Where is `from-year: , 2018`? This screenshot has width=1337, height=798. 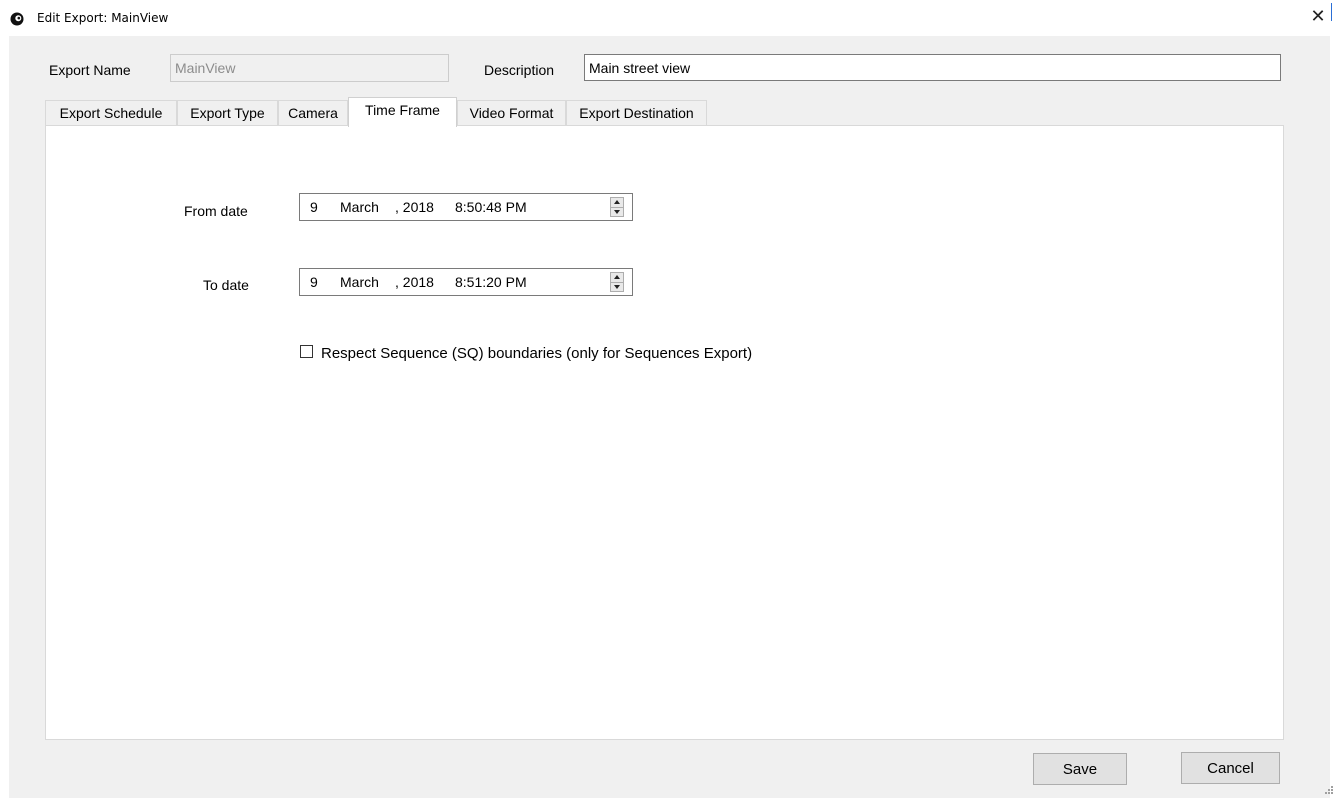
from-year: , 2018 is located at coordinates (414, 207).